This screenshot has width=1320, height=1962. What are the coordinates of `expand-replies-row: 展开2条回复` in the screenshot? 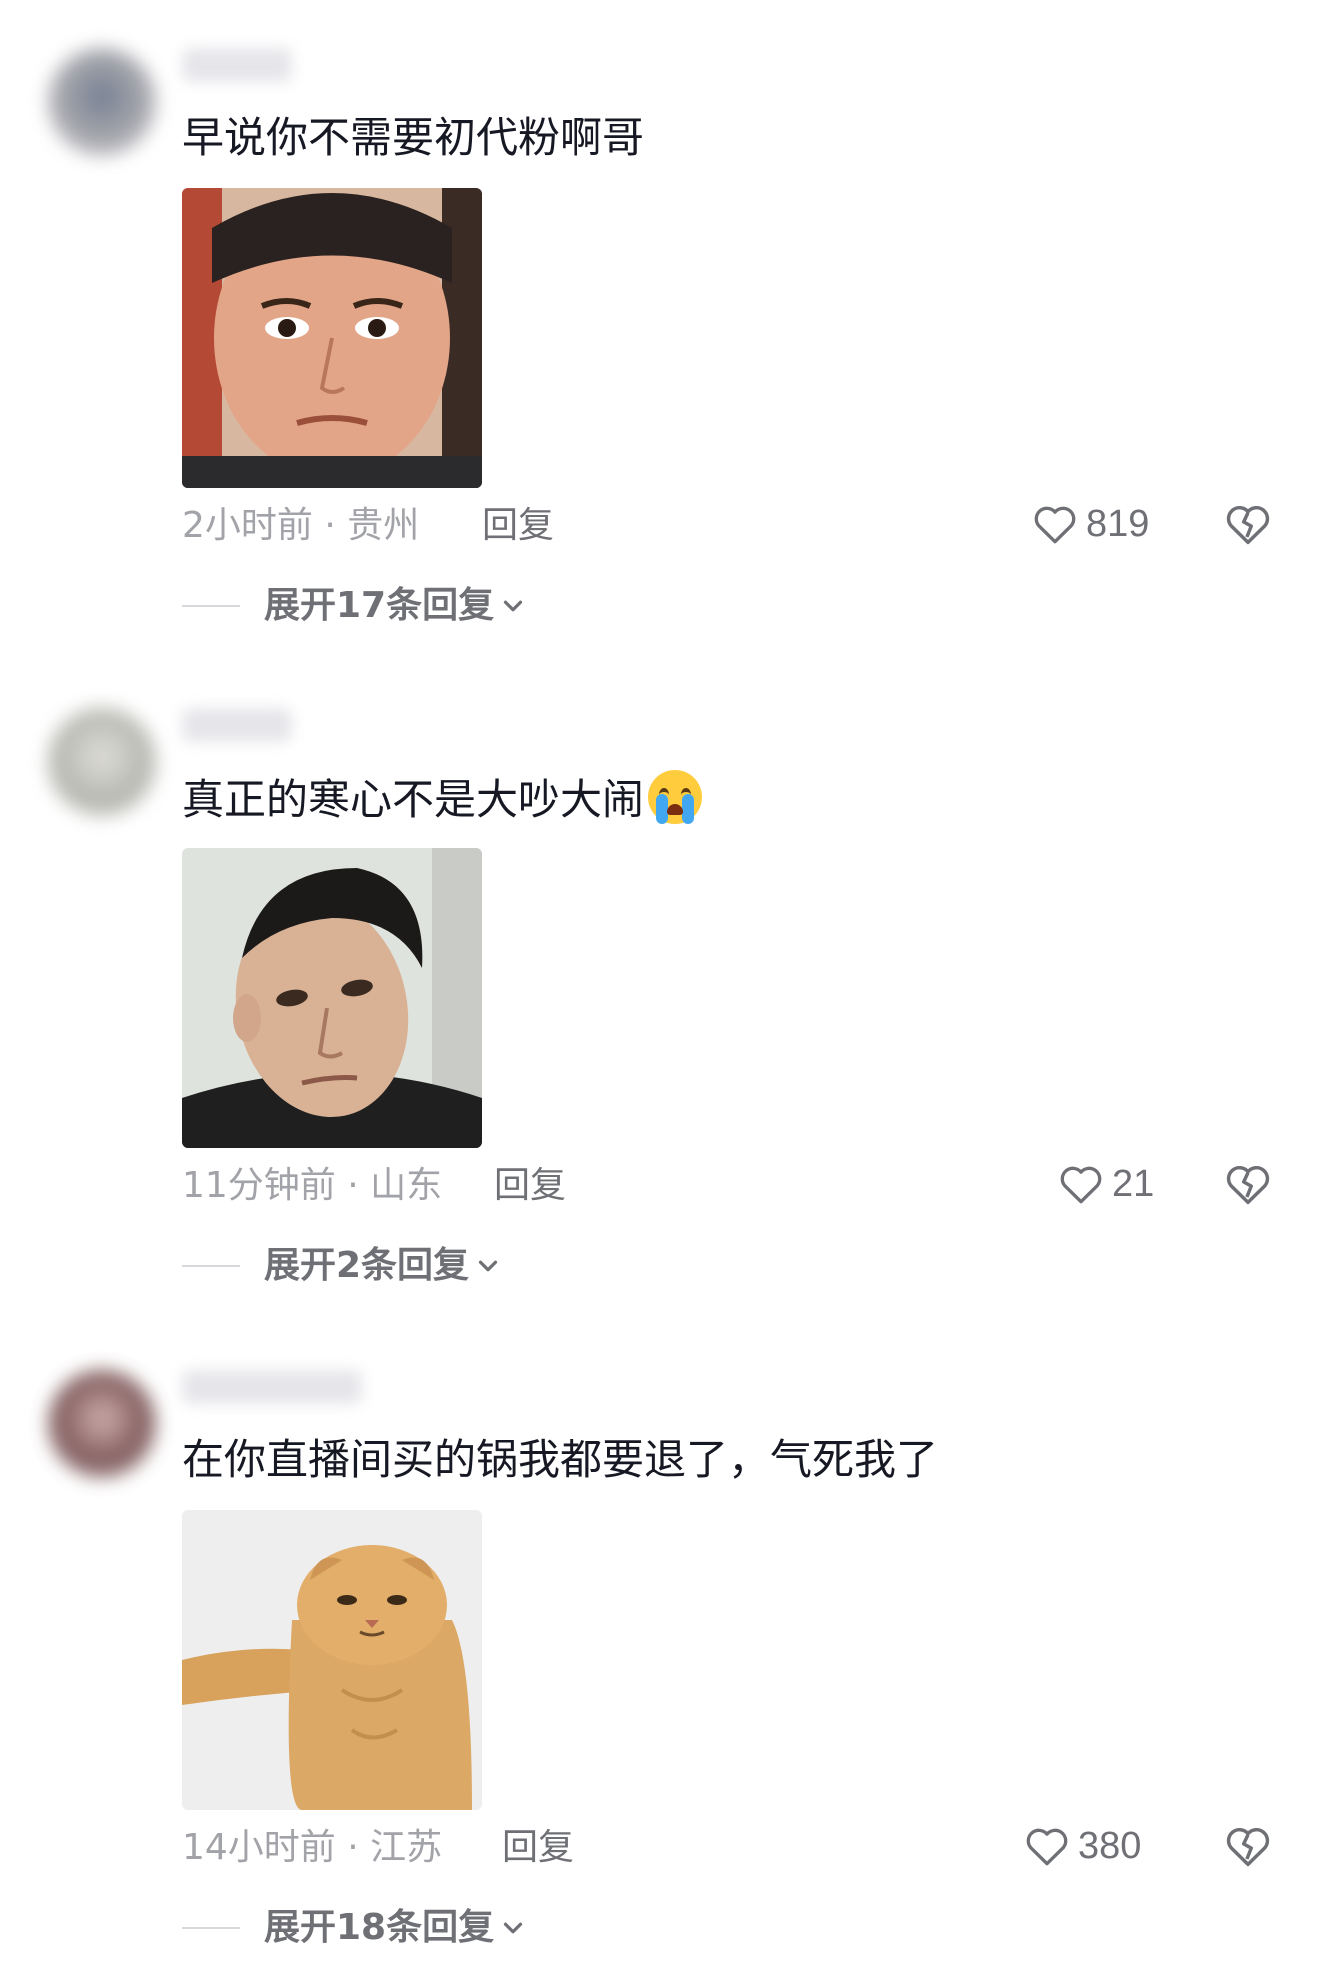 It's located at (342, 1266).